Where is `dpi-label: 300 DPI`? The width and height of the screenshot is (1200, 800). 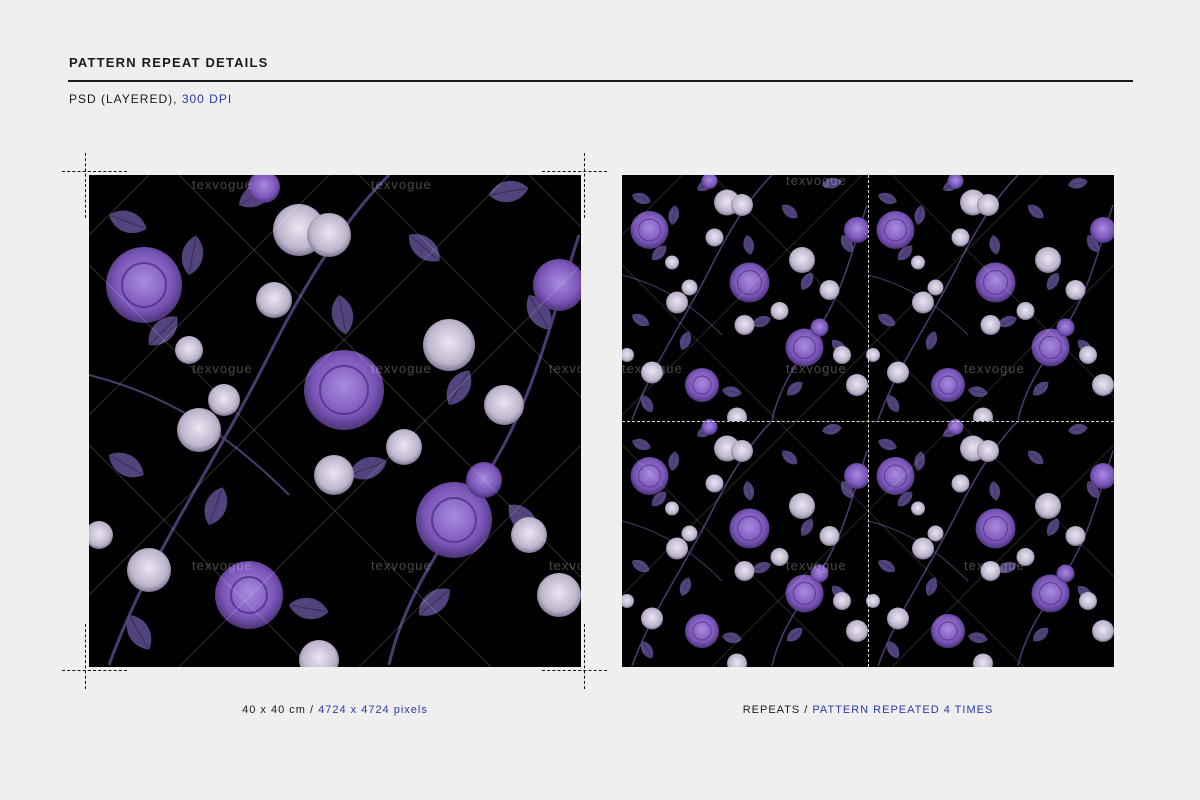 dpi-label: 300 DPI is located at coordinates (207, 99).